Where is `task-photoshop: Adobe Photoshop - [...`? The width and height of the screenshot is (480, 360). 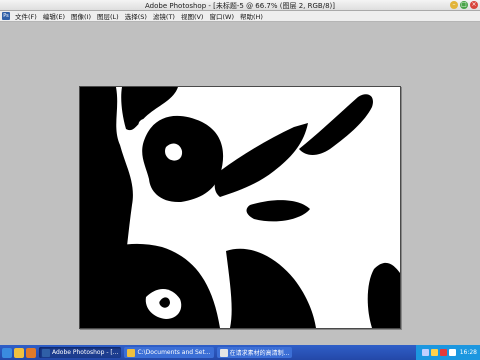 task-photoshop: Adobe Photoshop - [... is located at coordinates (80, 352).